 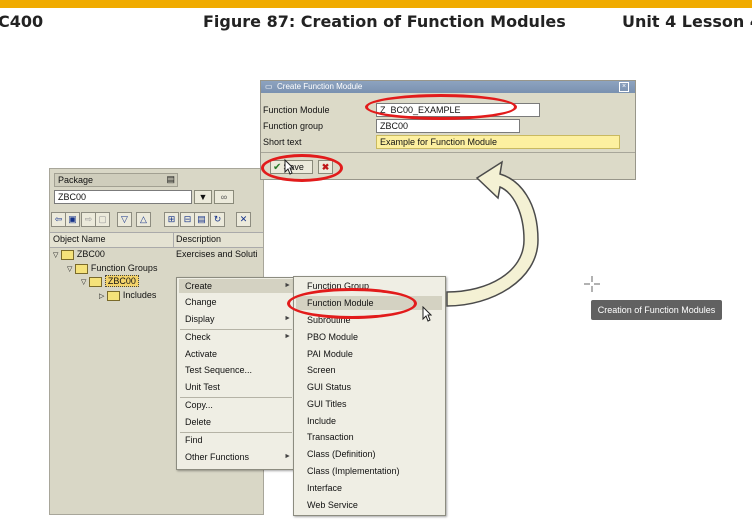 What do you see at coordinates (187, 219) in the screenshot?
I see `grid-icon: ⊟` at bounding box center [187, 219].